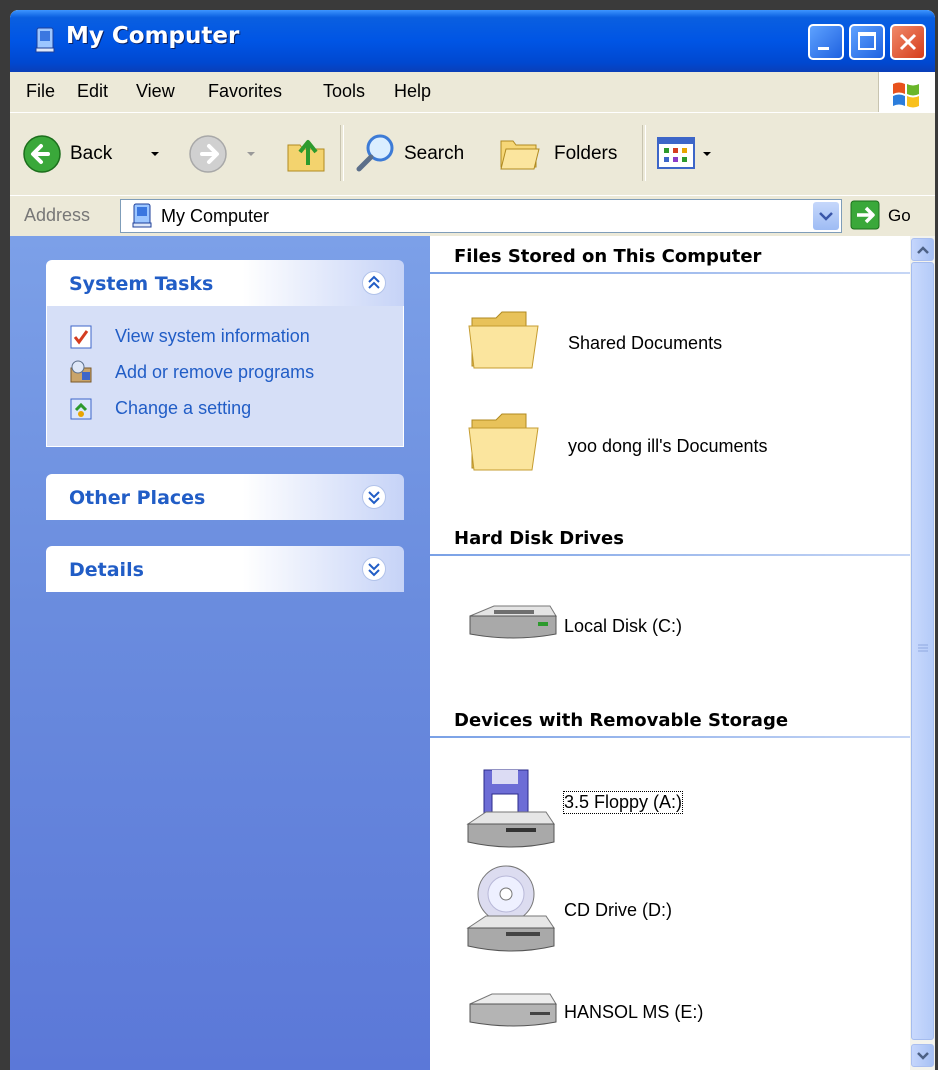 The width and height of the screenshot is (938, 1070). I want to click on details-title: Details, so click(106, 570).